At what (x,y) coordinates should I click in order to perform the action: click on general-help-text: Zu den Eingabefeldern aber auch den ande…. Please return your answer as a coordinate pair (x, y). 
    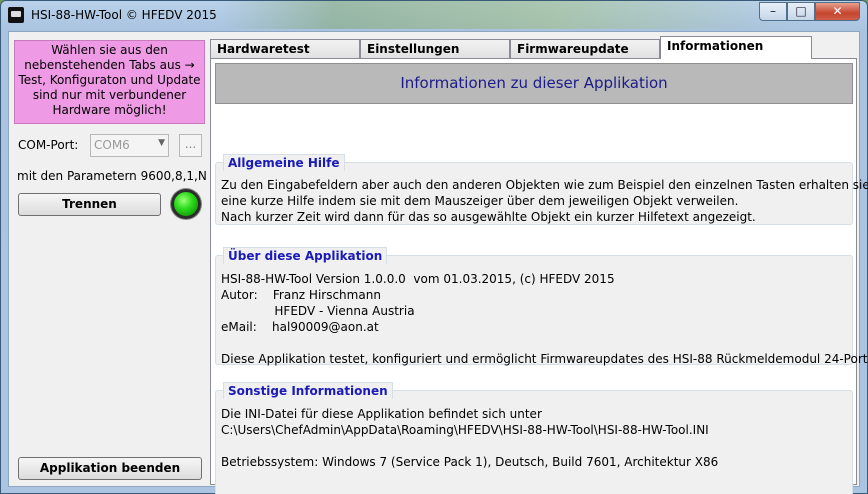
    Looking at the image, I should click on (544, 201).